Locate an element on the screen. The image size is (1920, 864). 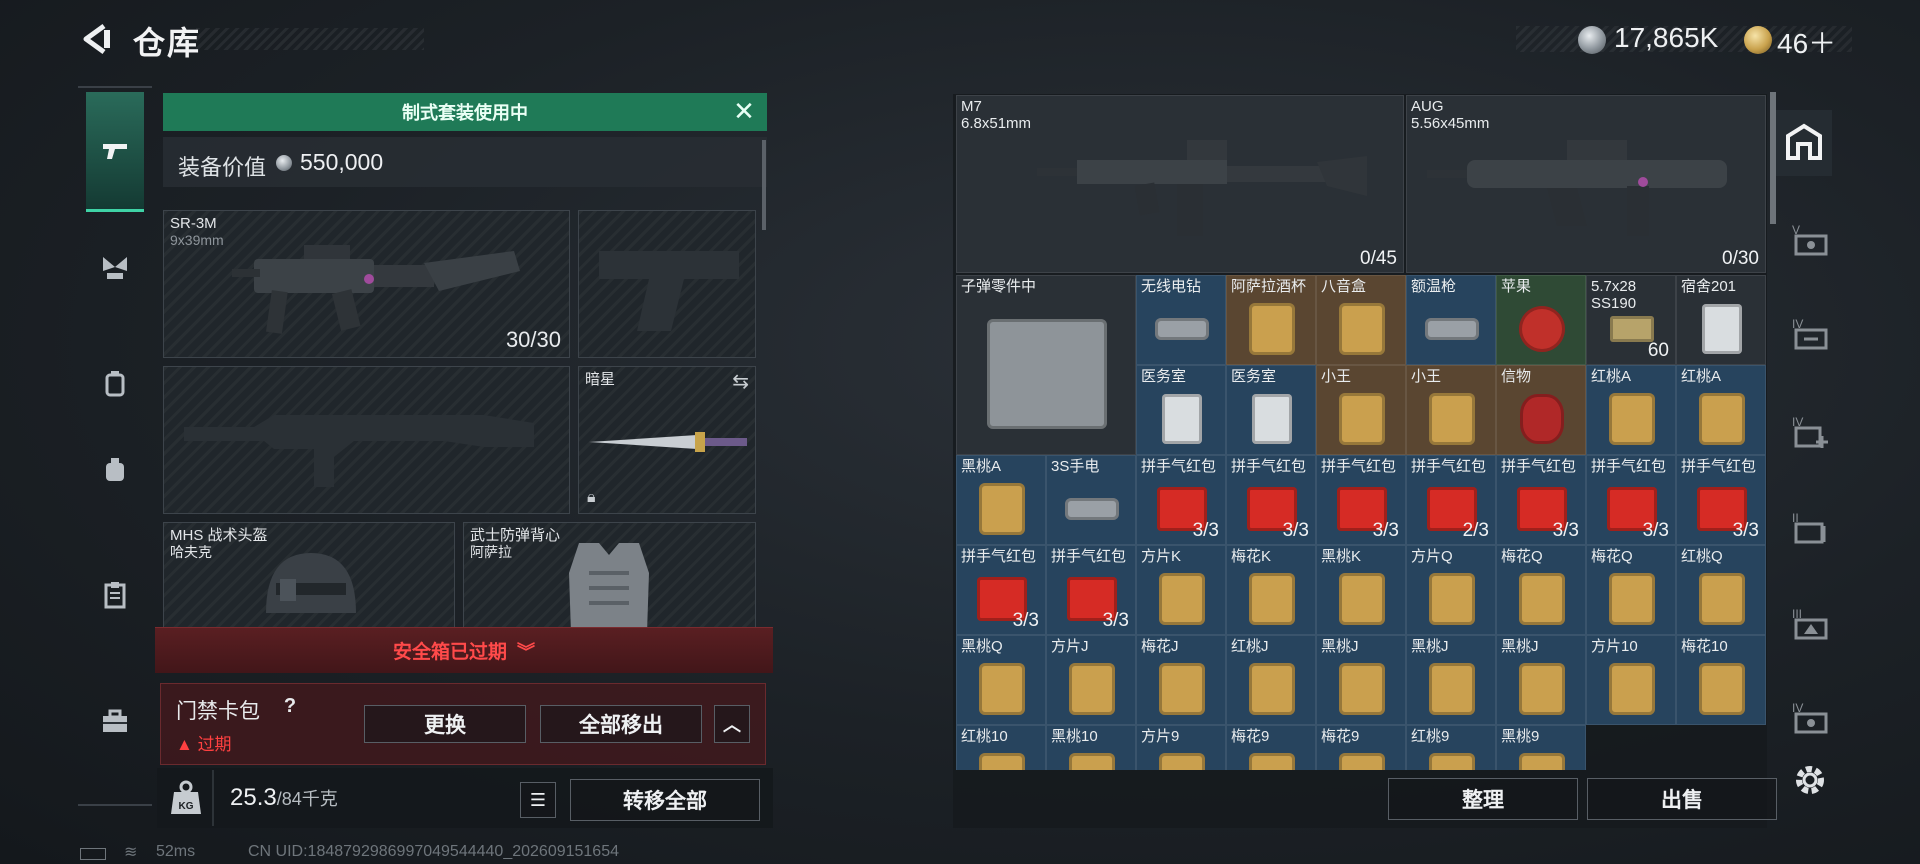
gold-amount: 46＋ is located at coordinates (1806, 42).